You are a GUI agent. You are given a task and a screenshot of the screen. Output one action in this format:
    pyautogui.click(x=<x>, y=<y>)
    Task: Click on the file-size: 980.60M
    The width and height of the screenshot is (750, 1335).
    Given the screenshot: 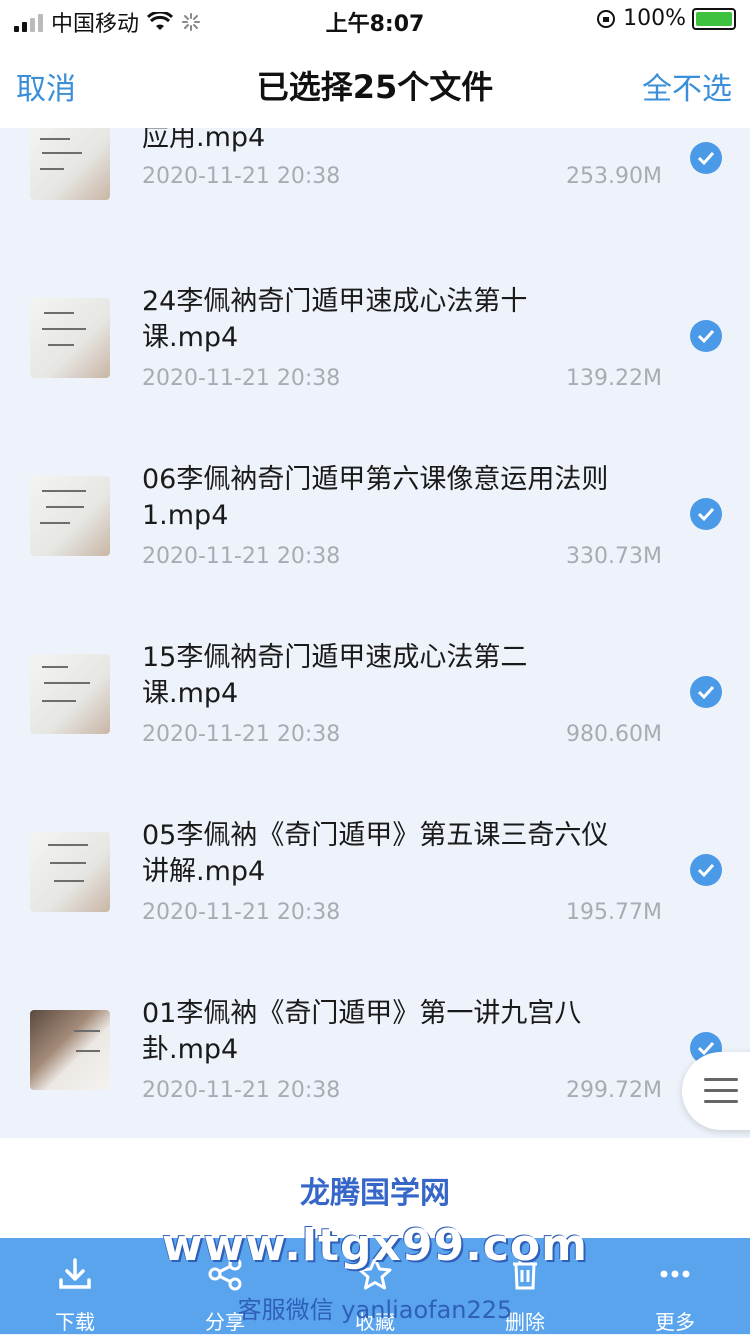 What is the action you would take?
    pyautogui.click(x=614, y=734)
    